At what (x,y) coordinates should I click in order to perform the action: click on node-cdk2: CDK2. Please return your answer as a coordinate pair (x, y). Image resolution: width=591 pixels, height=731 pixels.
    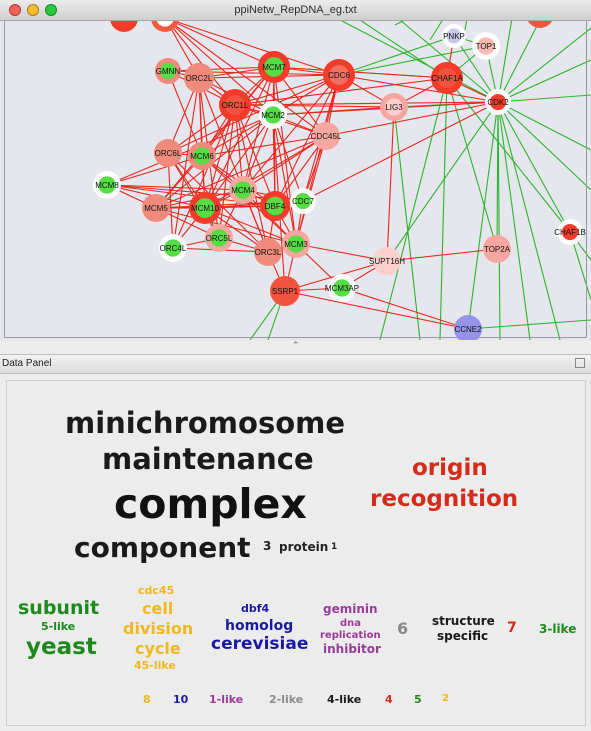
    Looking at the image, I should click on (498, 102).